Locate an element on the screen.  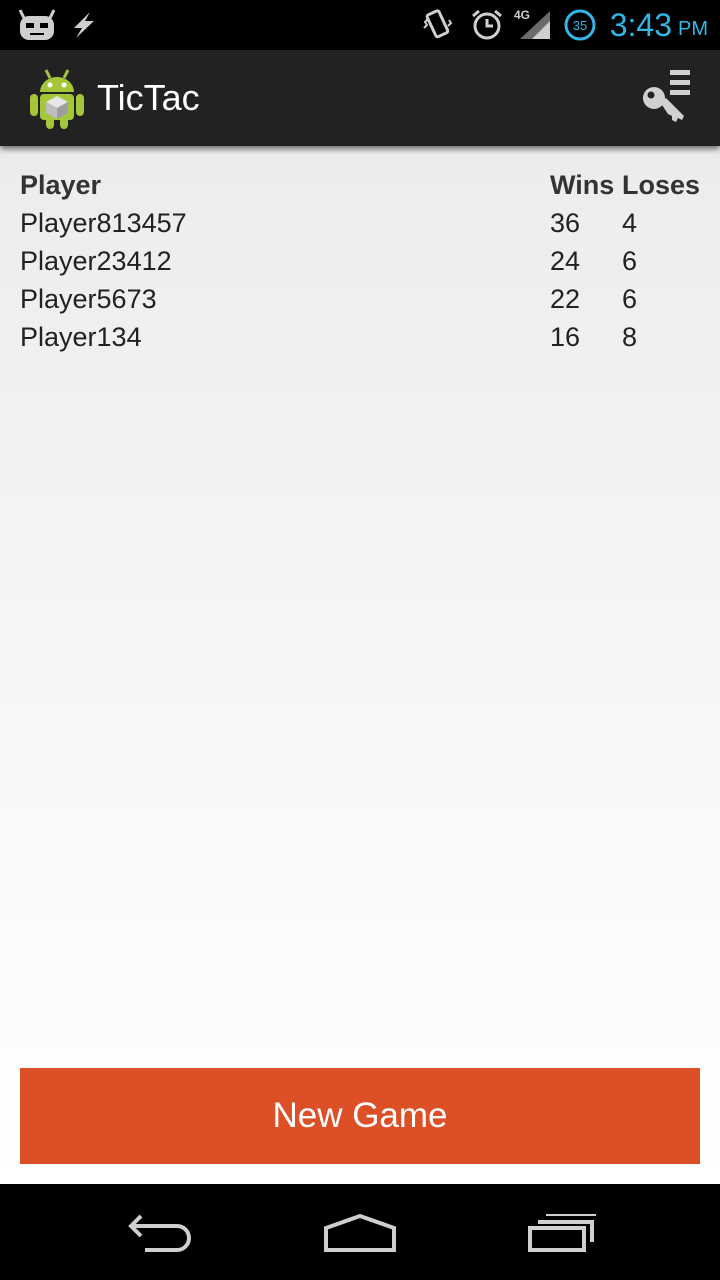
navigation-bar is located at coordinates (360, 1232).